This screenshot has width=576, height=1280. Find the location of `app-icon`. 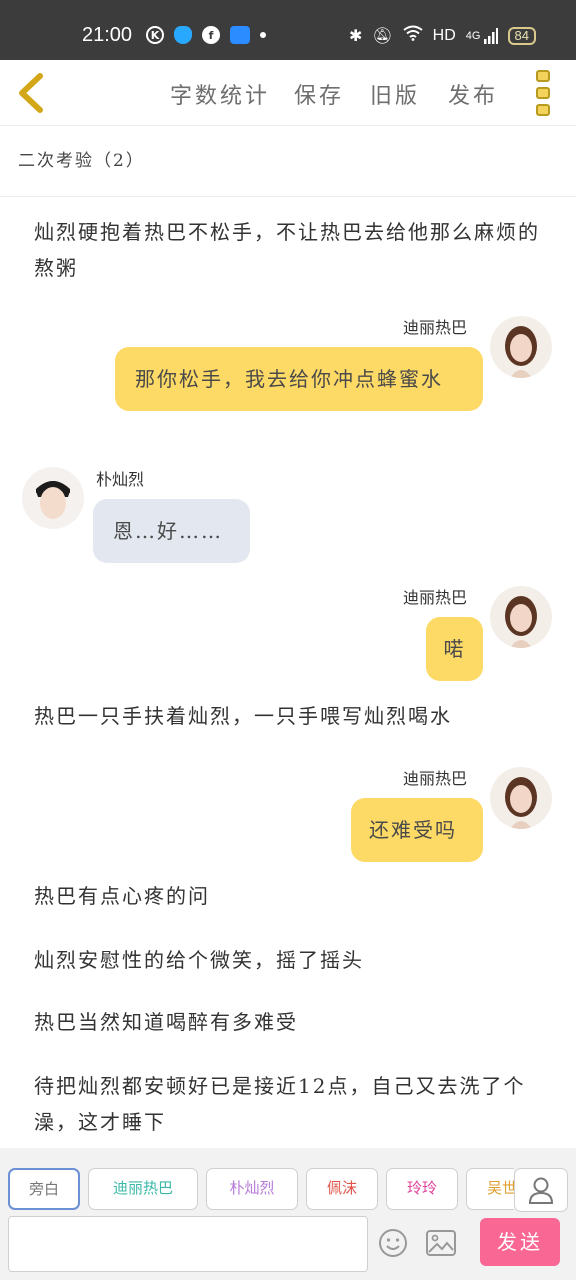

app-icon is located at coordinates (240, 35).